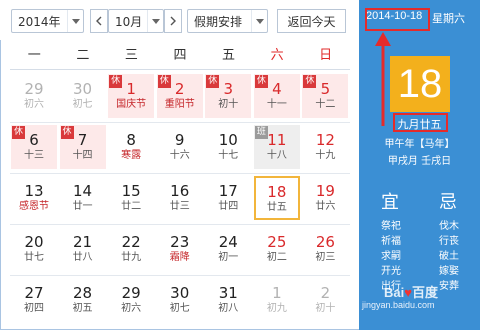 This screenshot has width=480, height=330. Describe the element at coordinates (34, 55) in the screenshot. I see `weekday-label: 一` at that location.